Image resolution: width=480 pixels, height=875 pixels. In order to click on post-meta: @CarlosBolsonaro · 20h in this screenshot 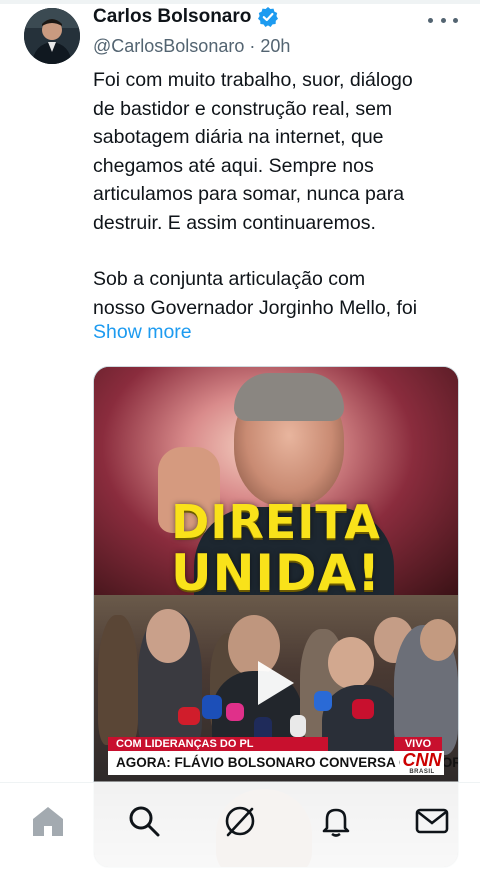, I will do `click(191, 46)`.